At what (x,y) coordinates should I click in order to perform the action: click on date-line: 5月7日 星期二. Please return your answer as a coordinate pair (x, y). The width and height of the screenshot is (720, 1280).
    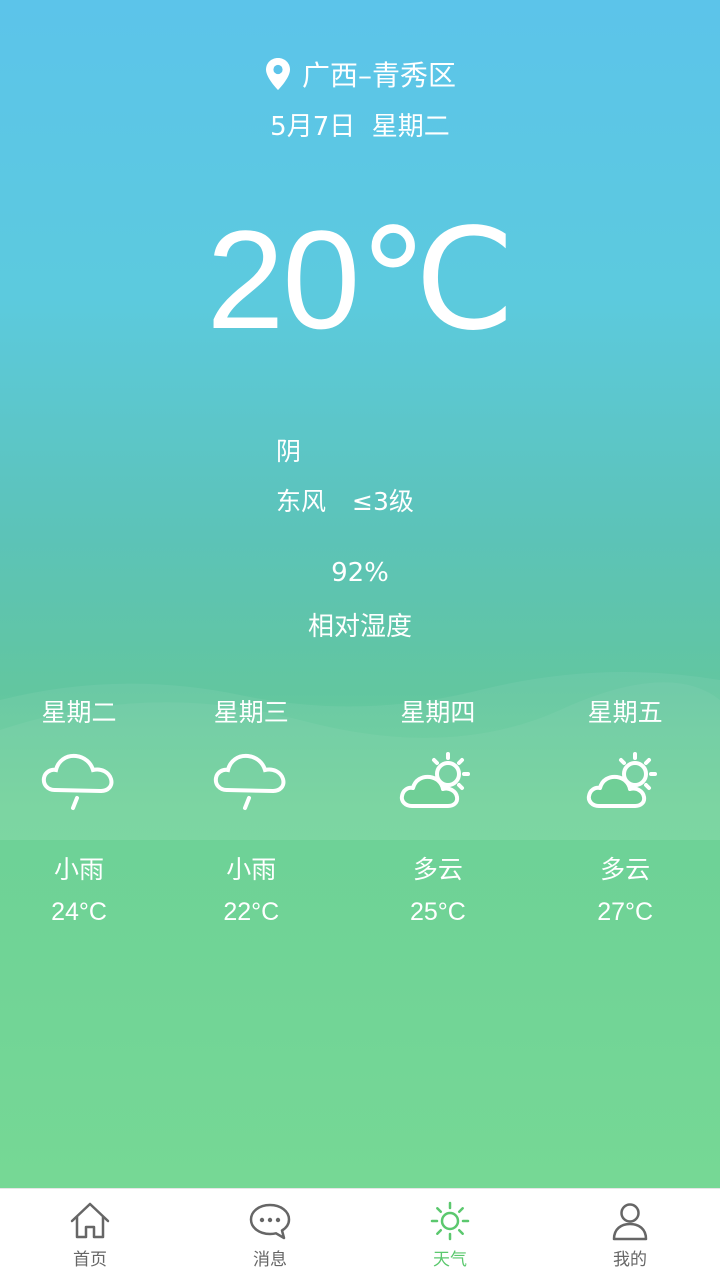
    Looking at the image, I should click on (360, 124).